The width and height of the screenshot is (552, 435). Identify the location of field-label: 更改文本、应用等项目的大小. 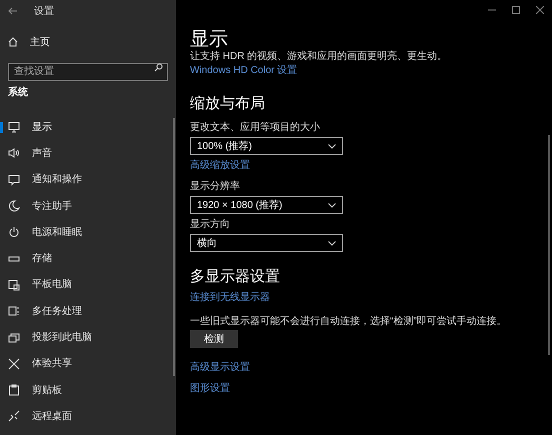
(255, 128).